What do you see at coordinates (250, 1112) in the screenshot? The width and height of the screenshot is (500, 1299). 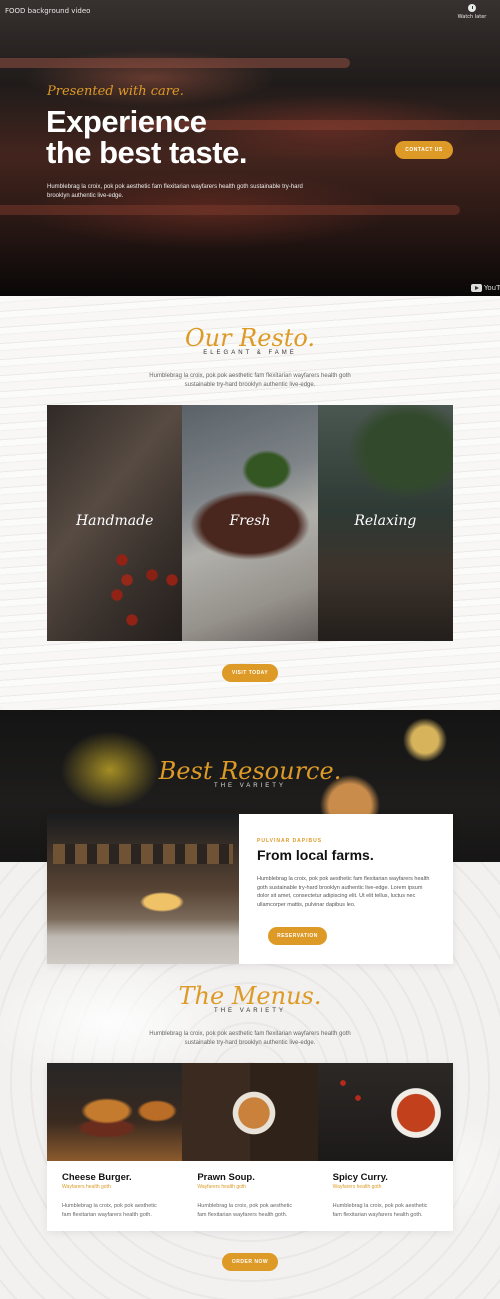 I see `prawn-soup-image` at bounding box center [250, 1112].